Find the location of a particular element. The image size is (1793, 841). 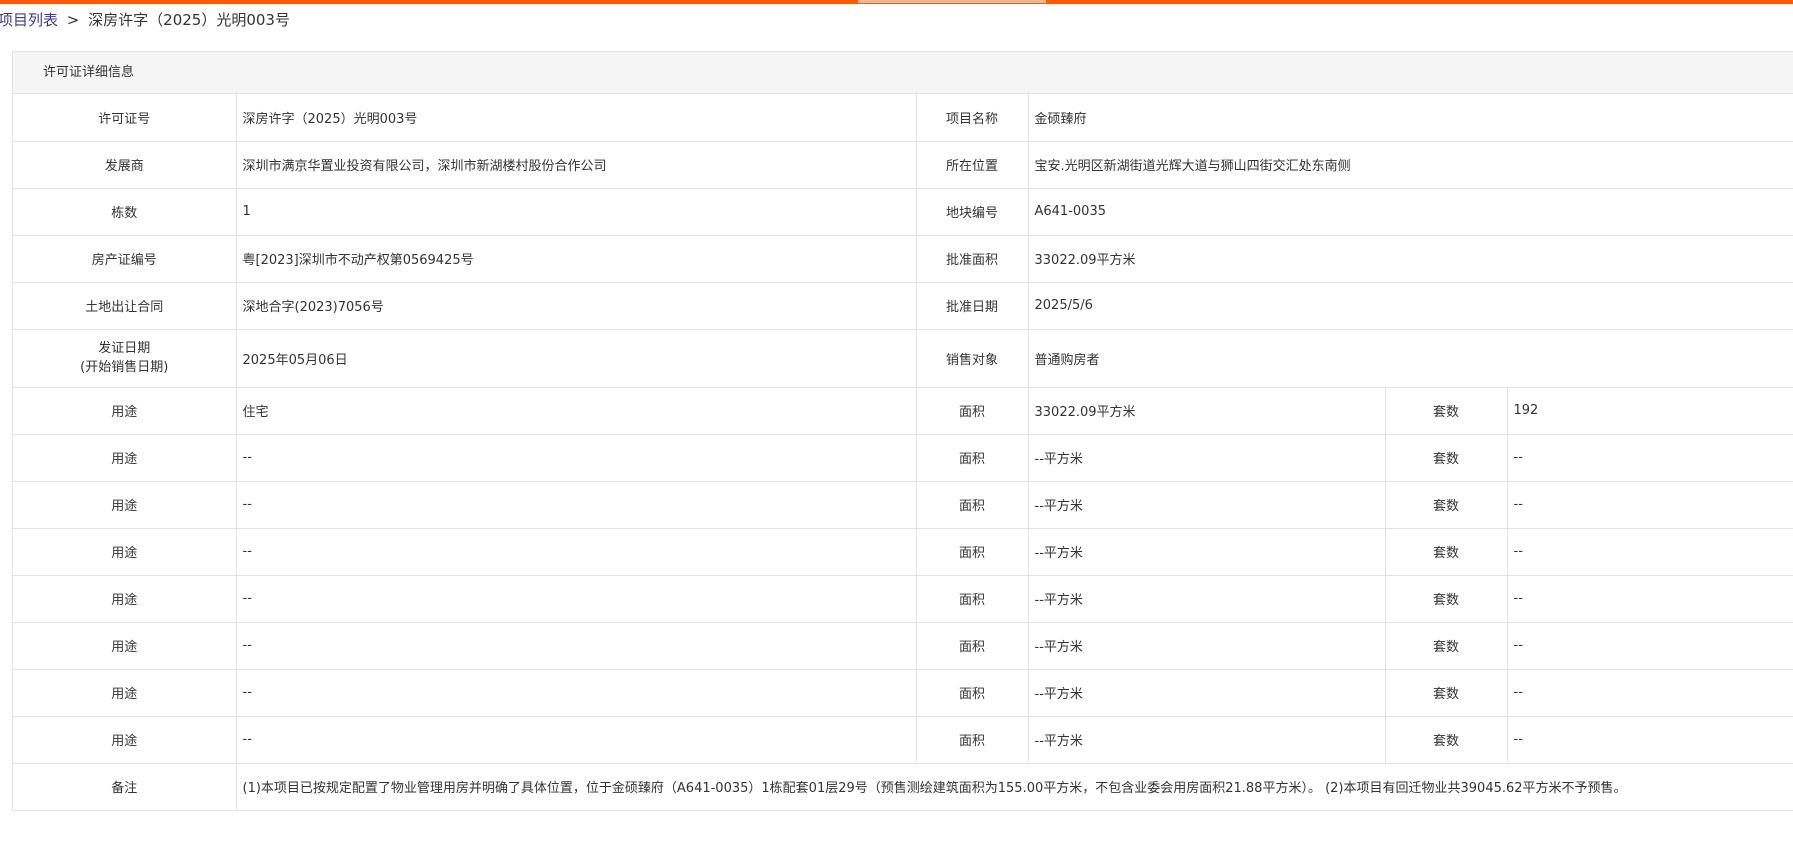

breadcrumb: 项目列表 > 深房许字（2025）光明003号 is located at coordinates (145, 20).